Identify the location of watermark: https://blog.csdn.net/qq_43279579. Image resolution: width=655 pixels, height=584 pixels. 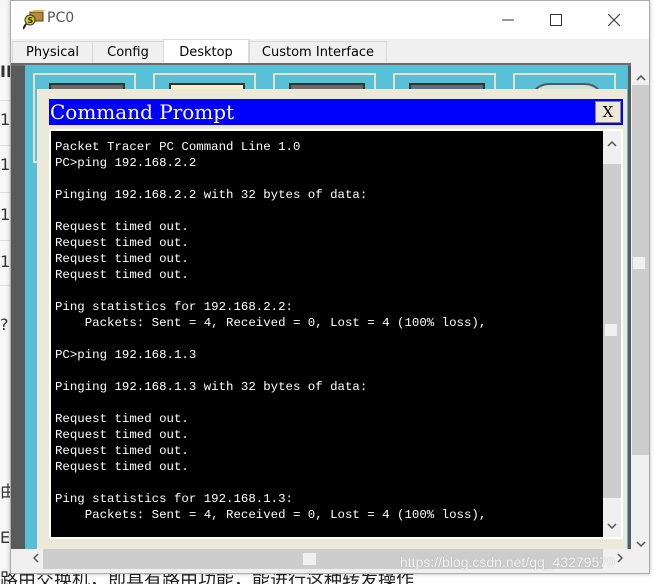
(507, 562).